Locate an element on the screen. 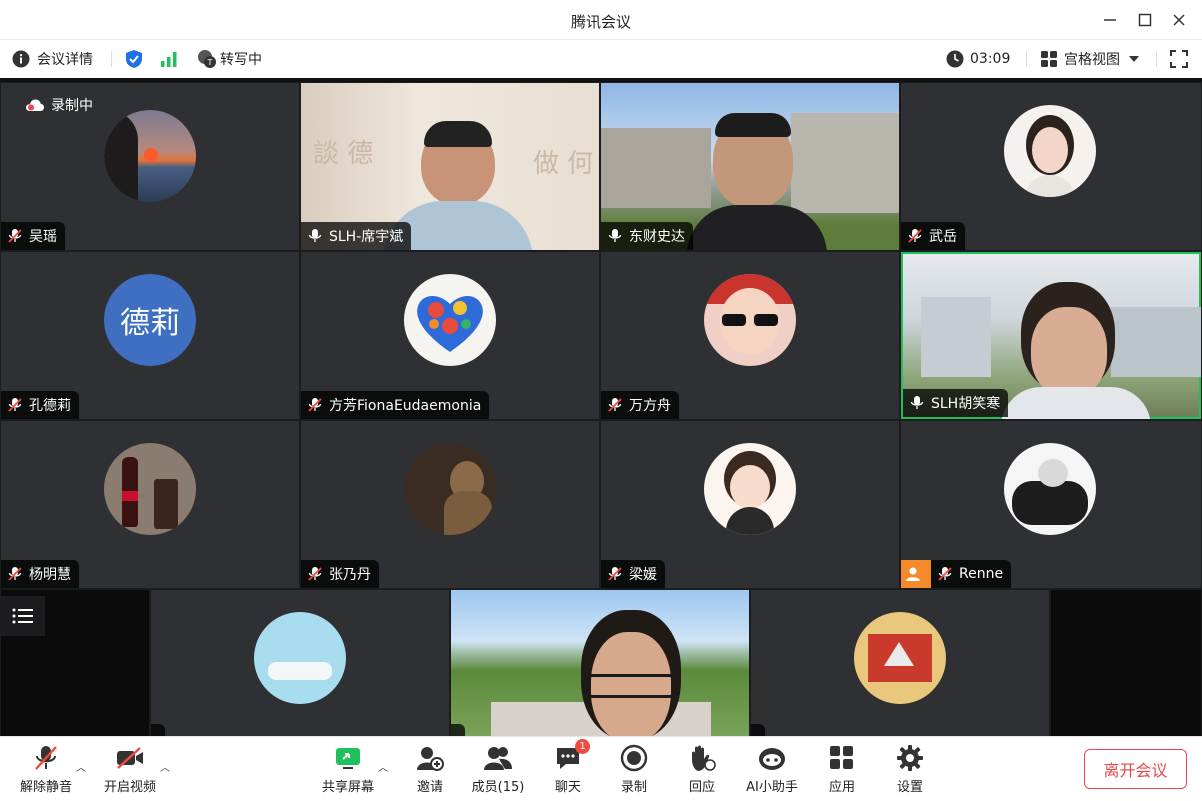 This screenshot has width=1202, height=801. apps-label: 应用 is located at coordinates (841, 787).